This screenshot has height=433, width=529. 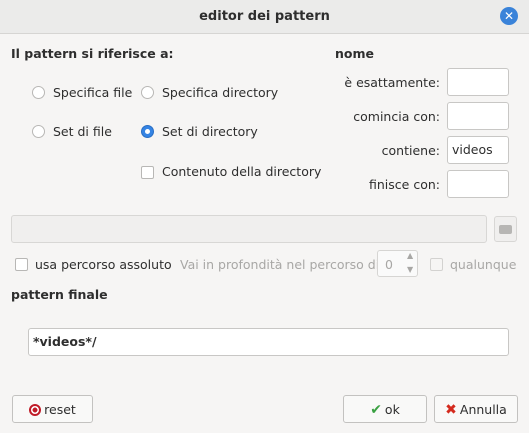 I want to click on absolute-path-label: usa percorso assoluto, so click(x=103, y=264).